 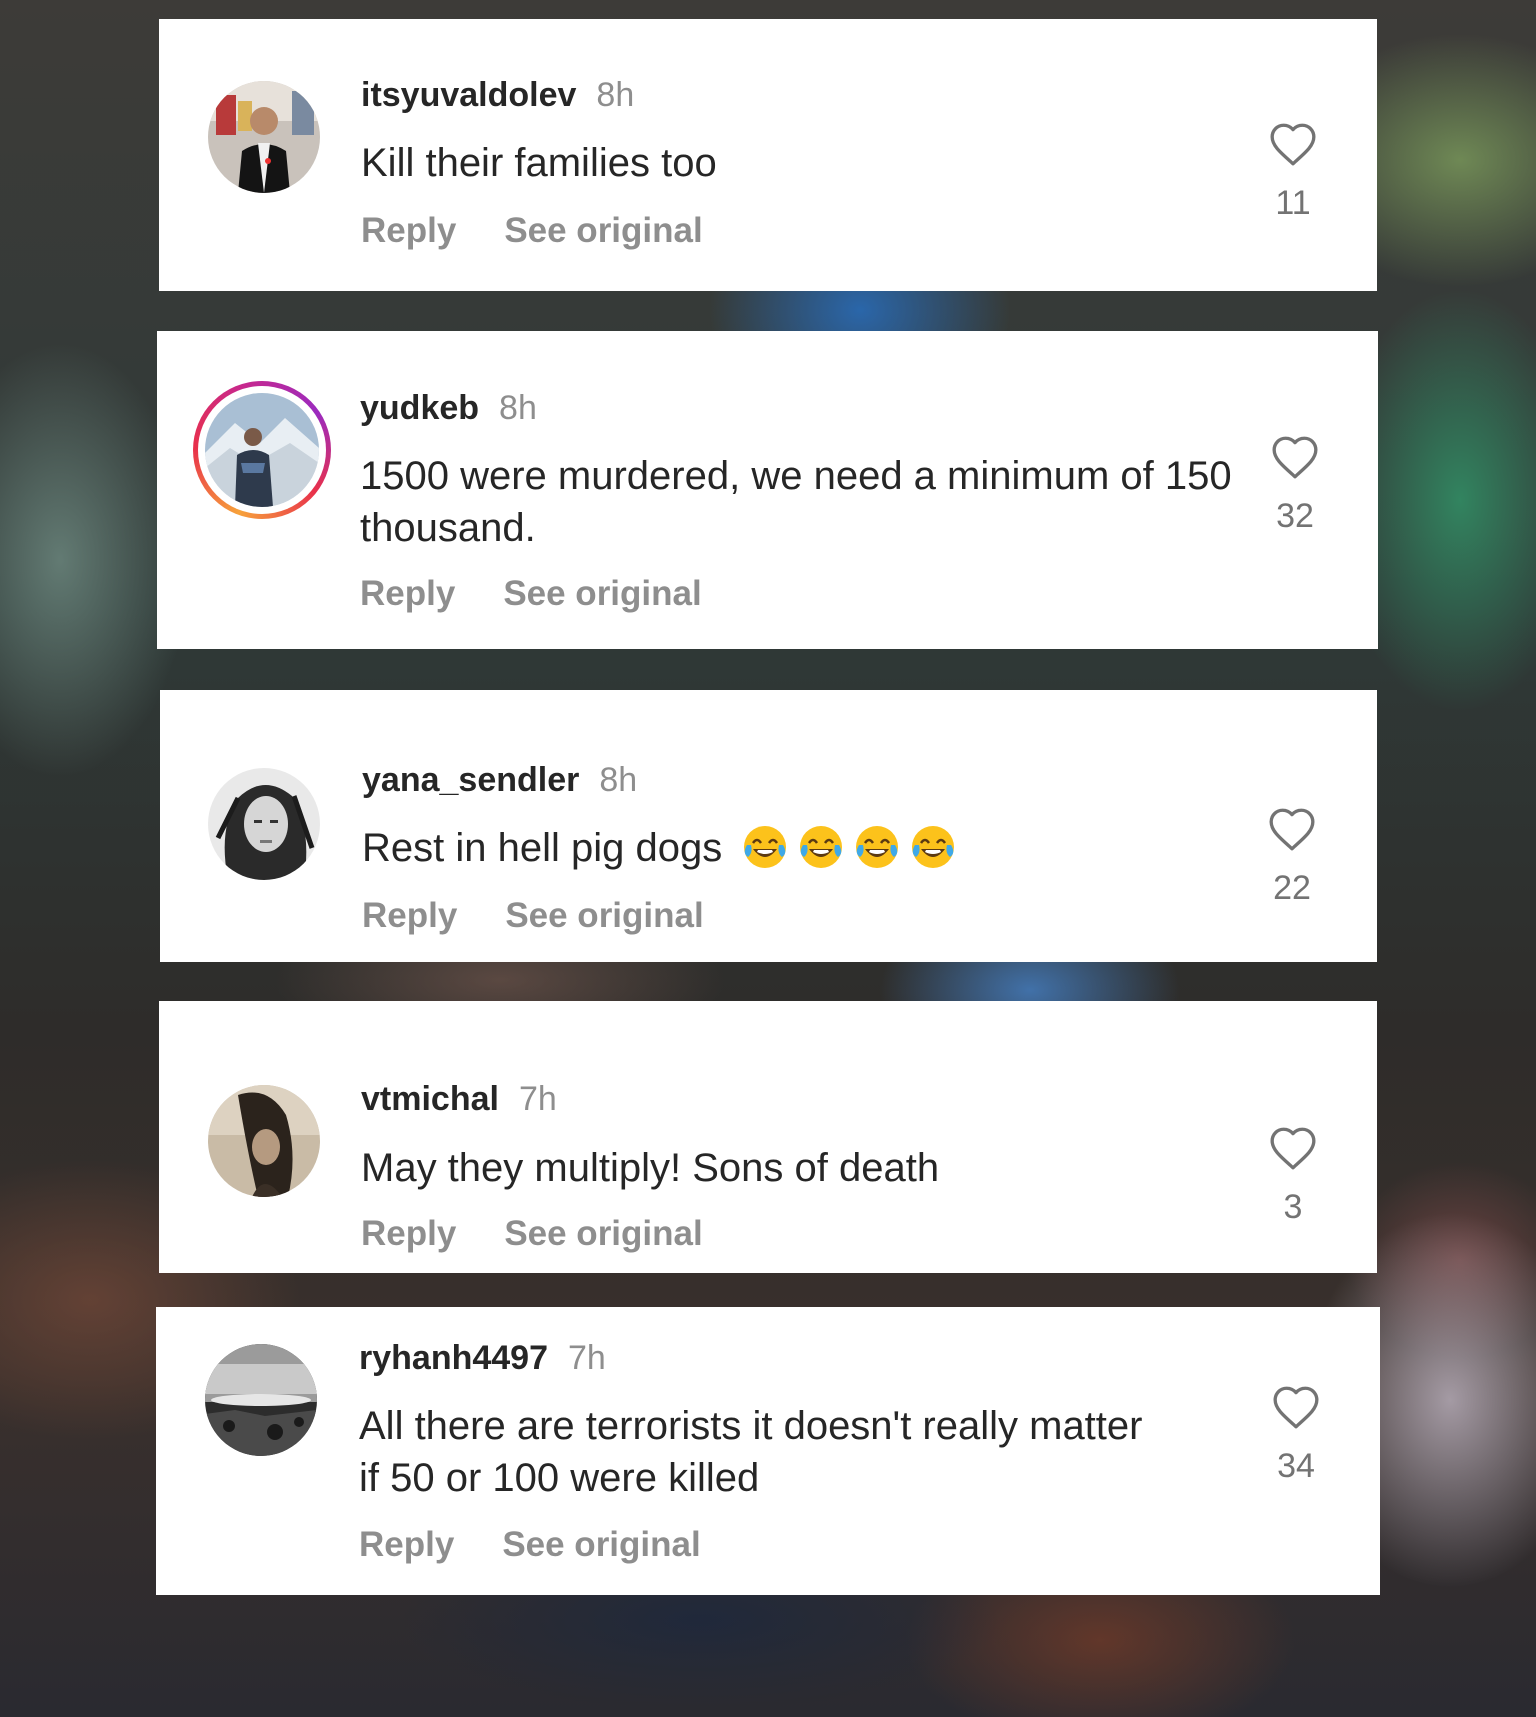 I want to click on like-control: 11, so click(x=1293, y=172).